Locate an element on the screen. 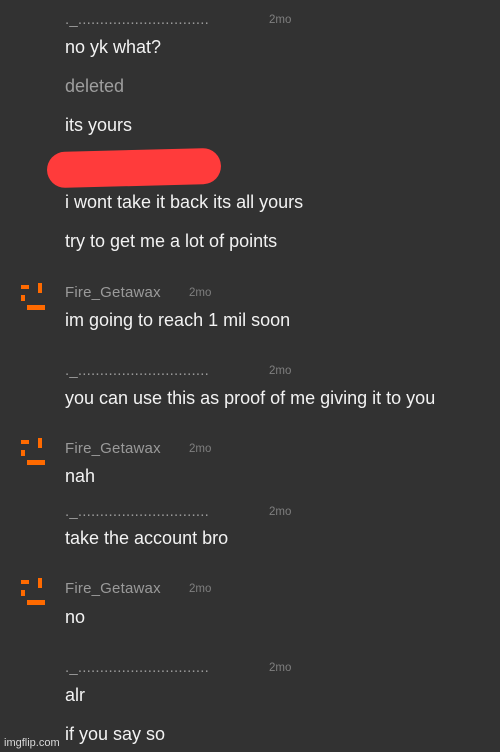 The height and width of the screenshot is (752, 500). message-text: alr is located at coordinates (75, 695).